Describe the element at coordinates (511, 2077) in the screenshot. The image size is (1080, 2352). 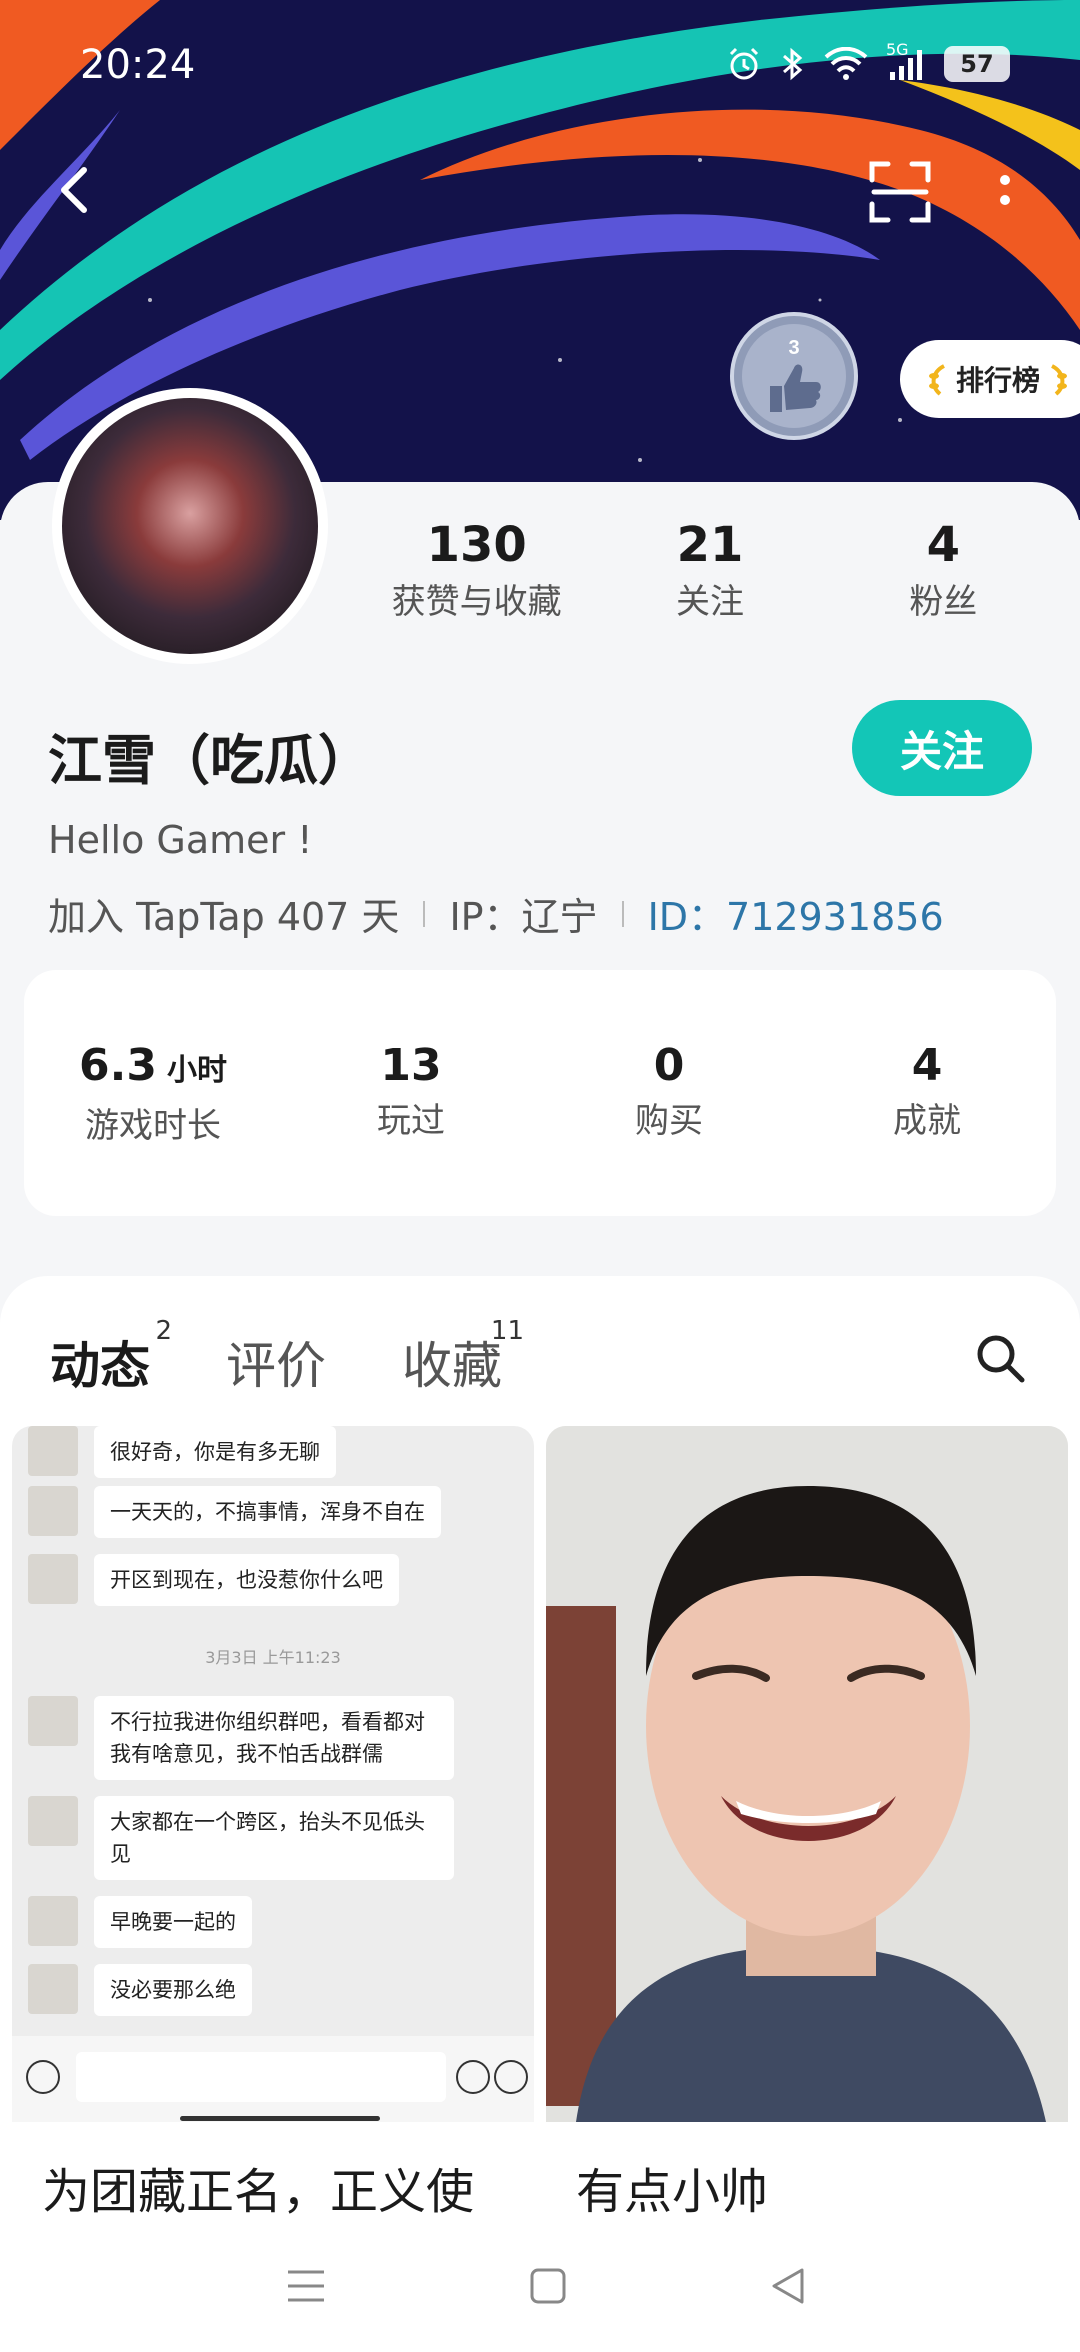
I see `plus-icon` at that location.